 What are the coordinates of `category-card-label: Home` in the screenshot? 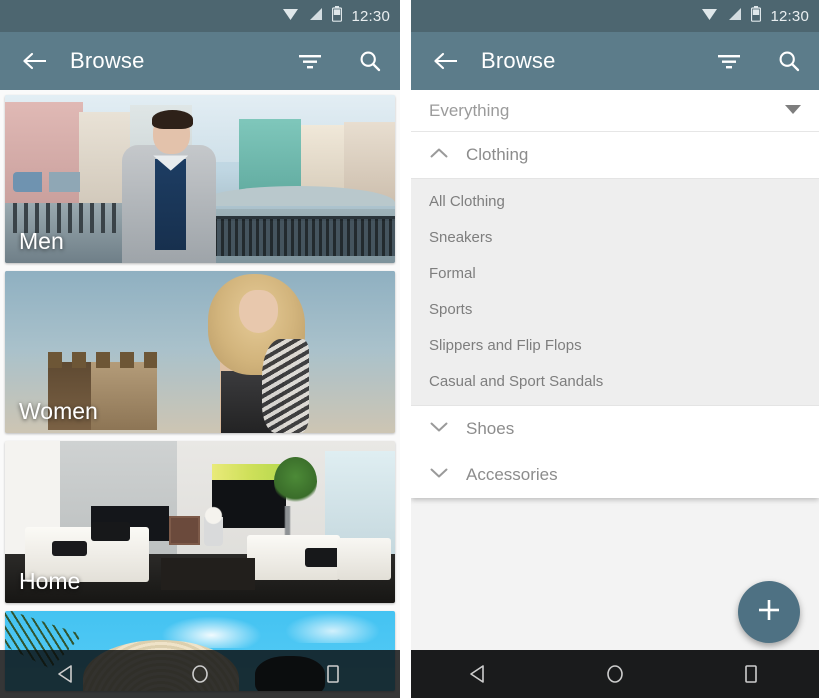 It's located at (50, 581).